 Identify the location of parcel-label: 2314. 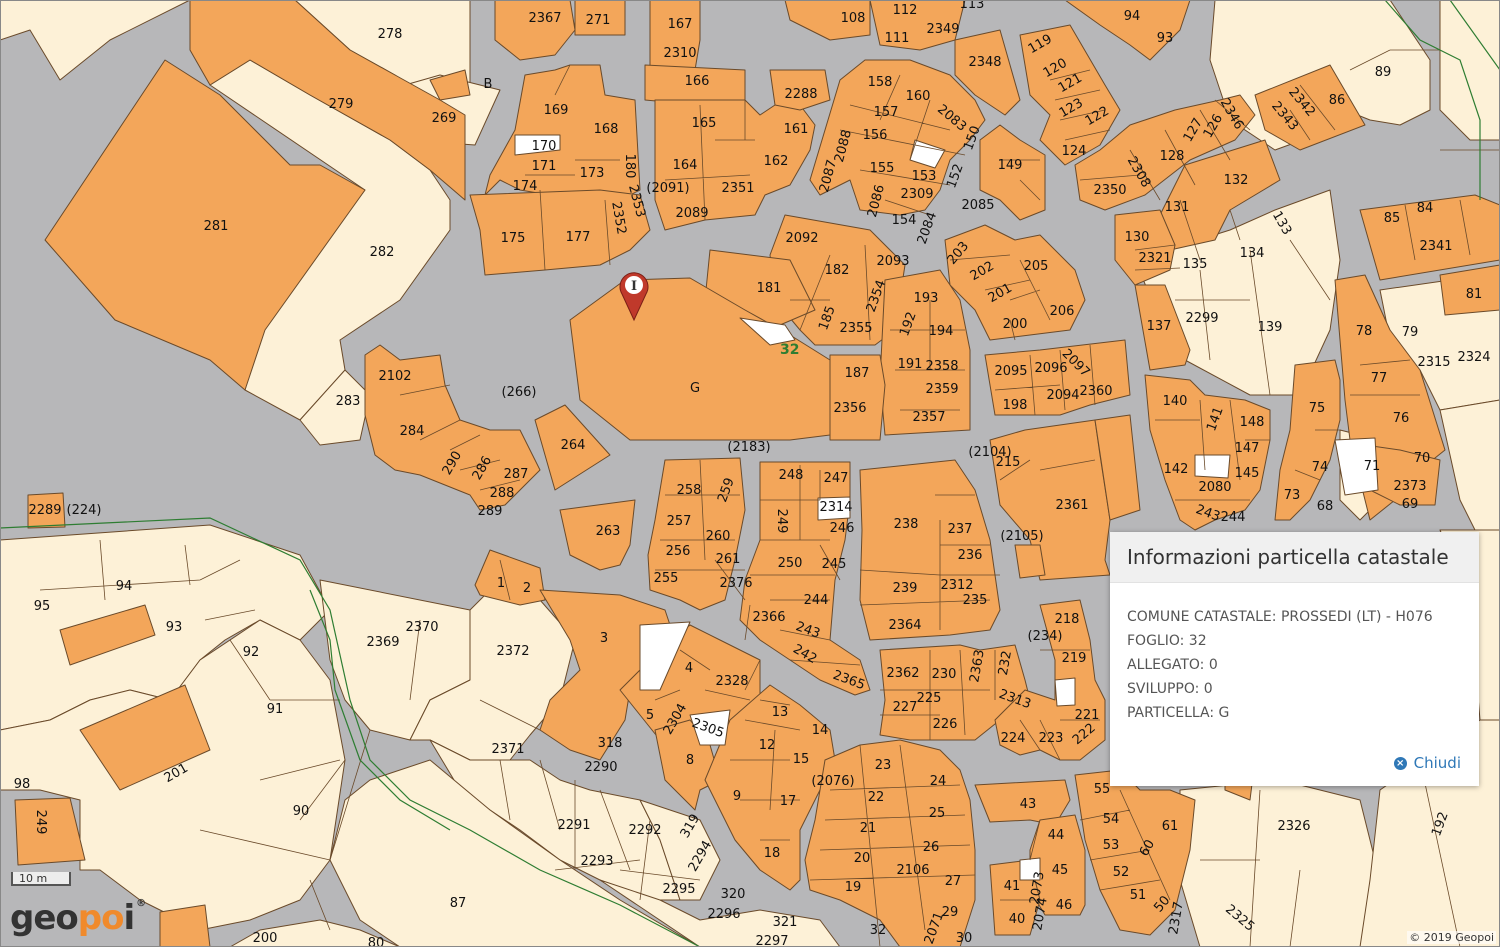
(835, 507).